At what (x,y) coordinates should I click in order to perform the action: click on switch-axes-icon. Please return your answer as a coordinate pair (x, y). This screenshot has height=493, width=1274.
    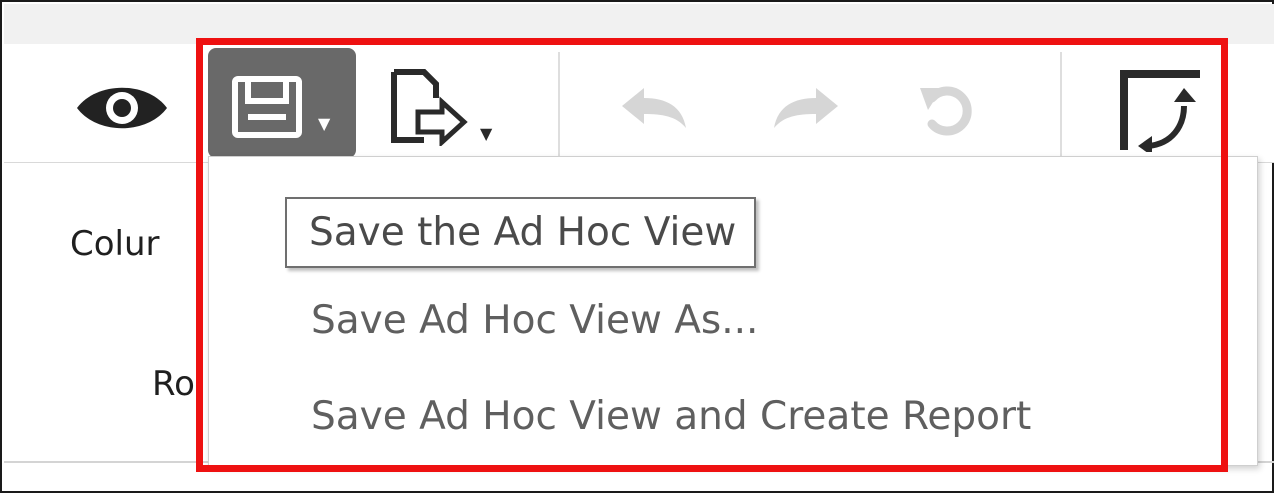
    Looking at the image, I should click on (1160, 109).